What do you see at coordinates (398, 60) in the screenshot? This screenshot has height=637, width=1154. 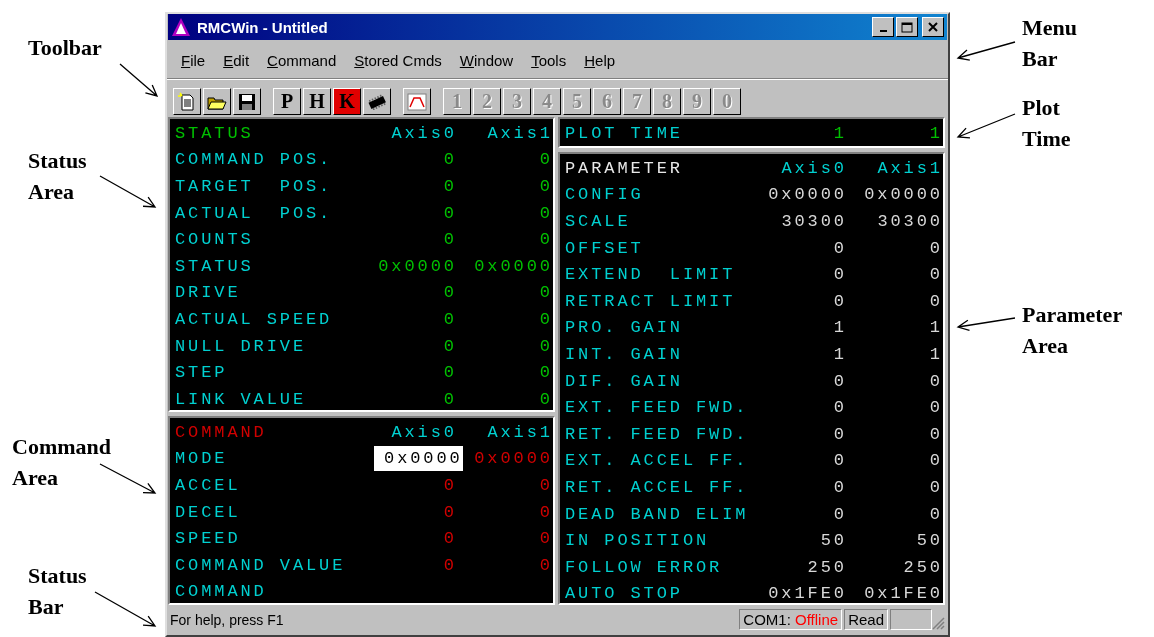 I see `menu-item: Stored Cmds` at bounding box center [398, 60].